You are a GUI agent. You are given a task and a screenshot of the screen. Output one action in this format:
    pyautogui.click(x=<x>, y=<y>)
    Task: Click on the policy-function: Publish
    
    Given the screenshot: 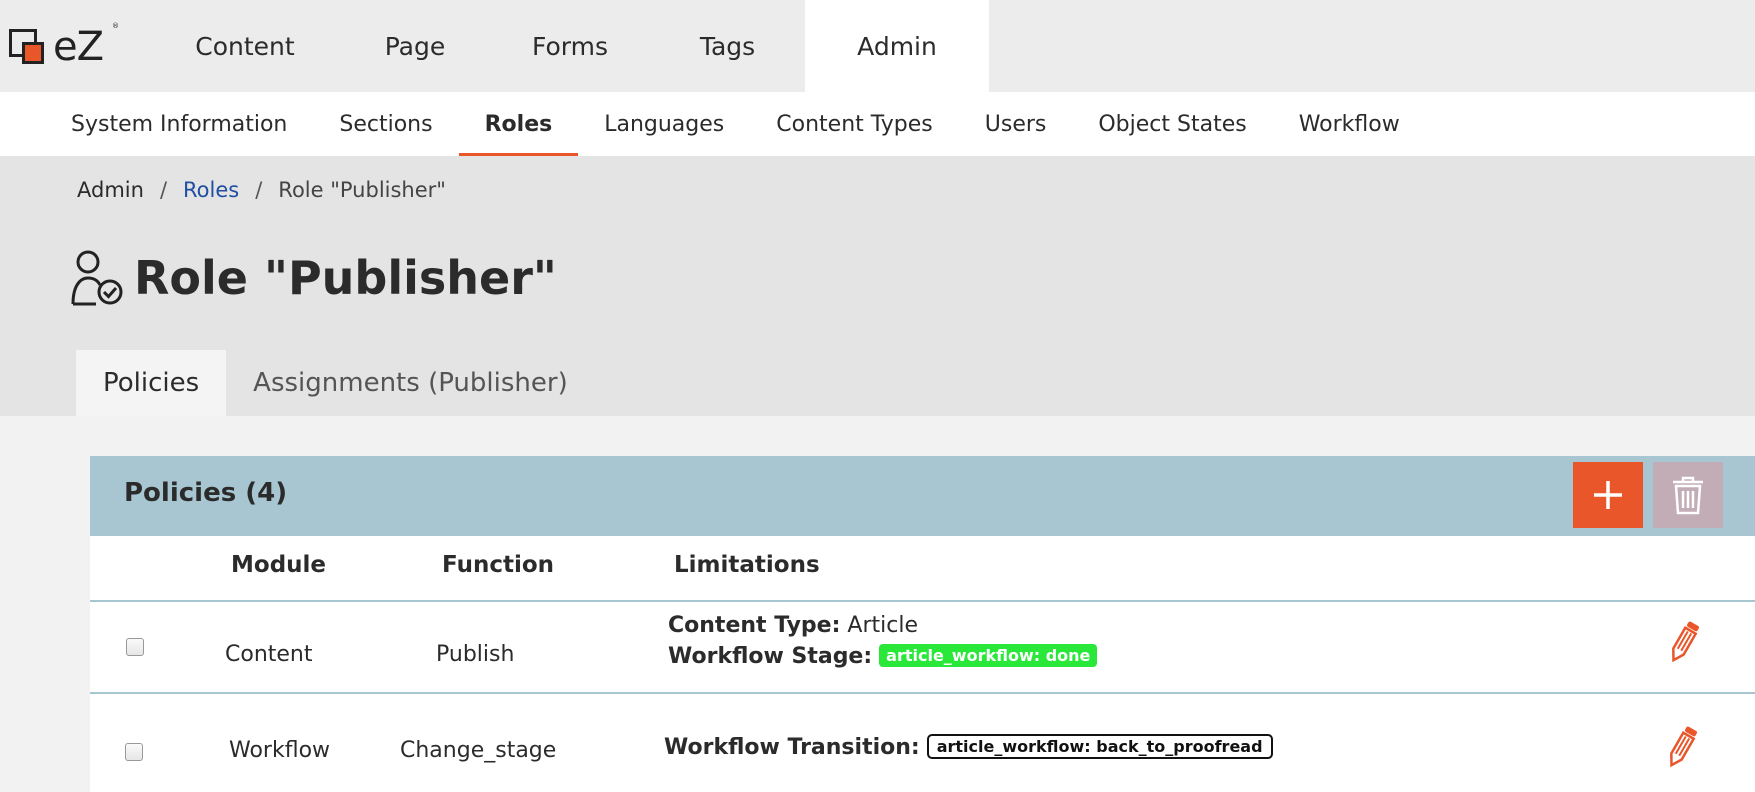 What is the action you would take?
    pyautogui.click(x=475, y=654)
    